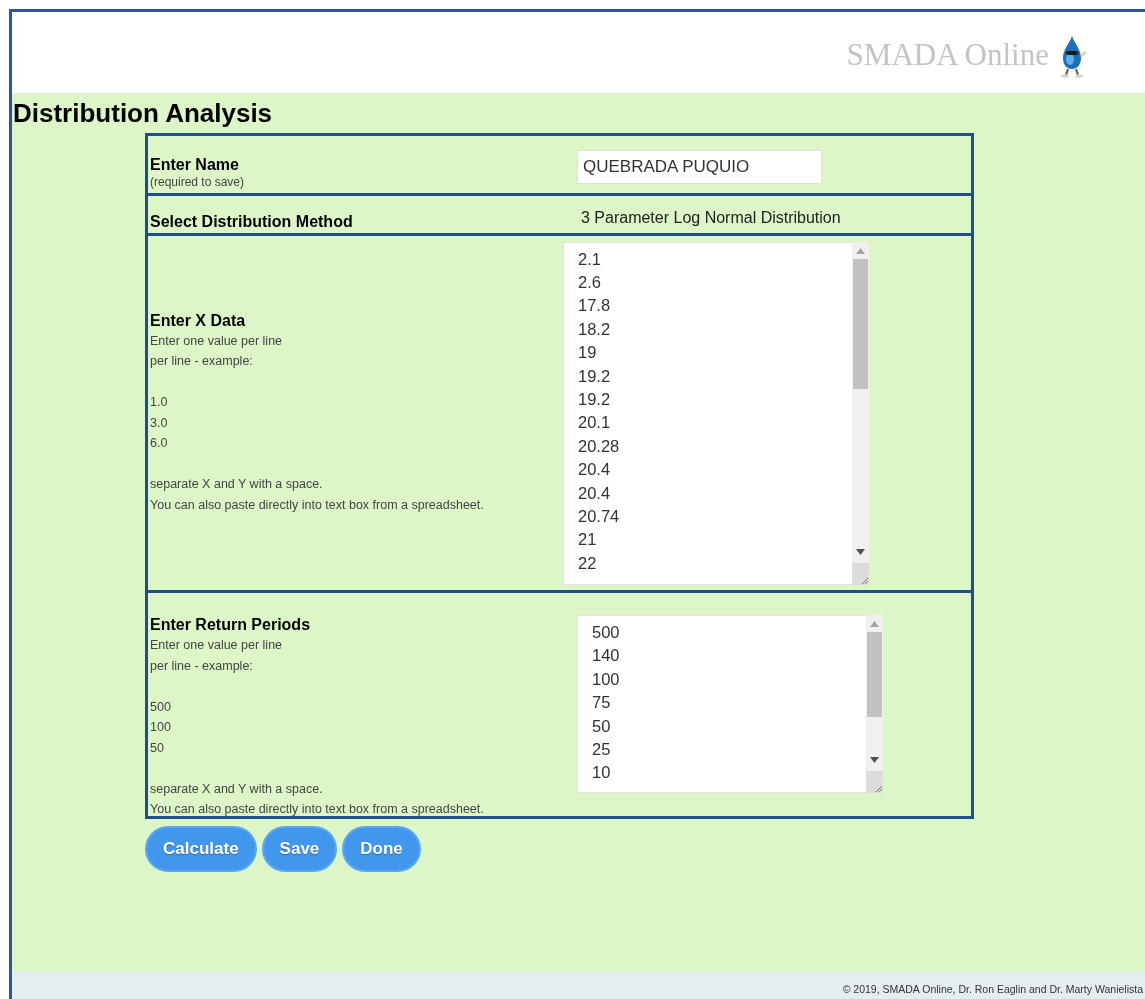 The height and width of the screenshot is (999, 1145). Describe the element at coordinates (195, 165) in the screenshot. I see `field-label: Enter Name` at that location.